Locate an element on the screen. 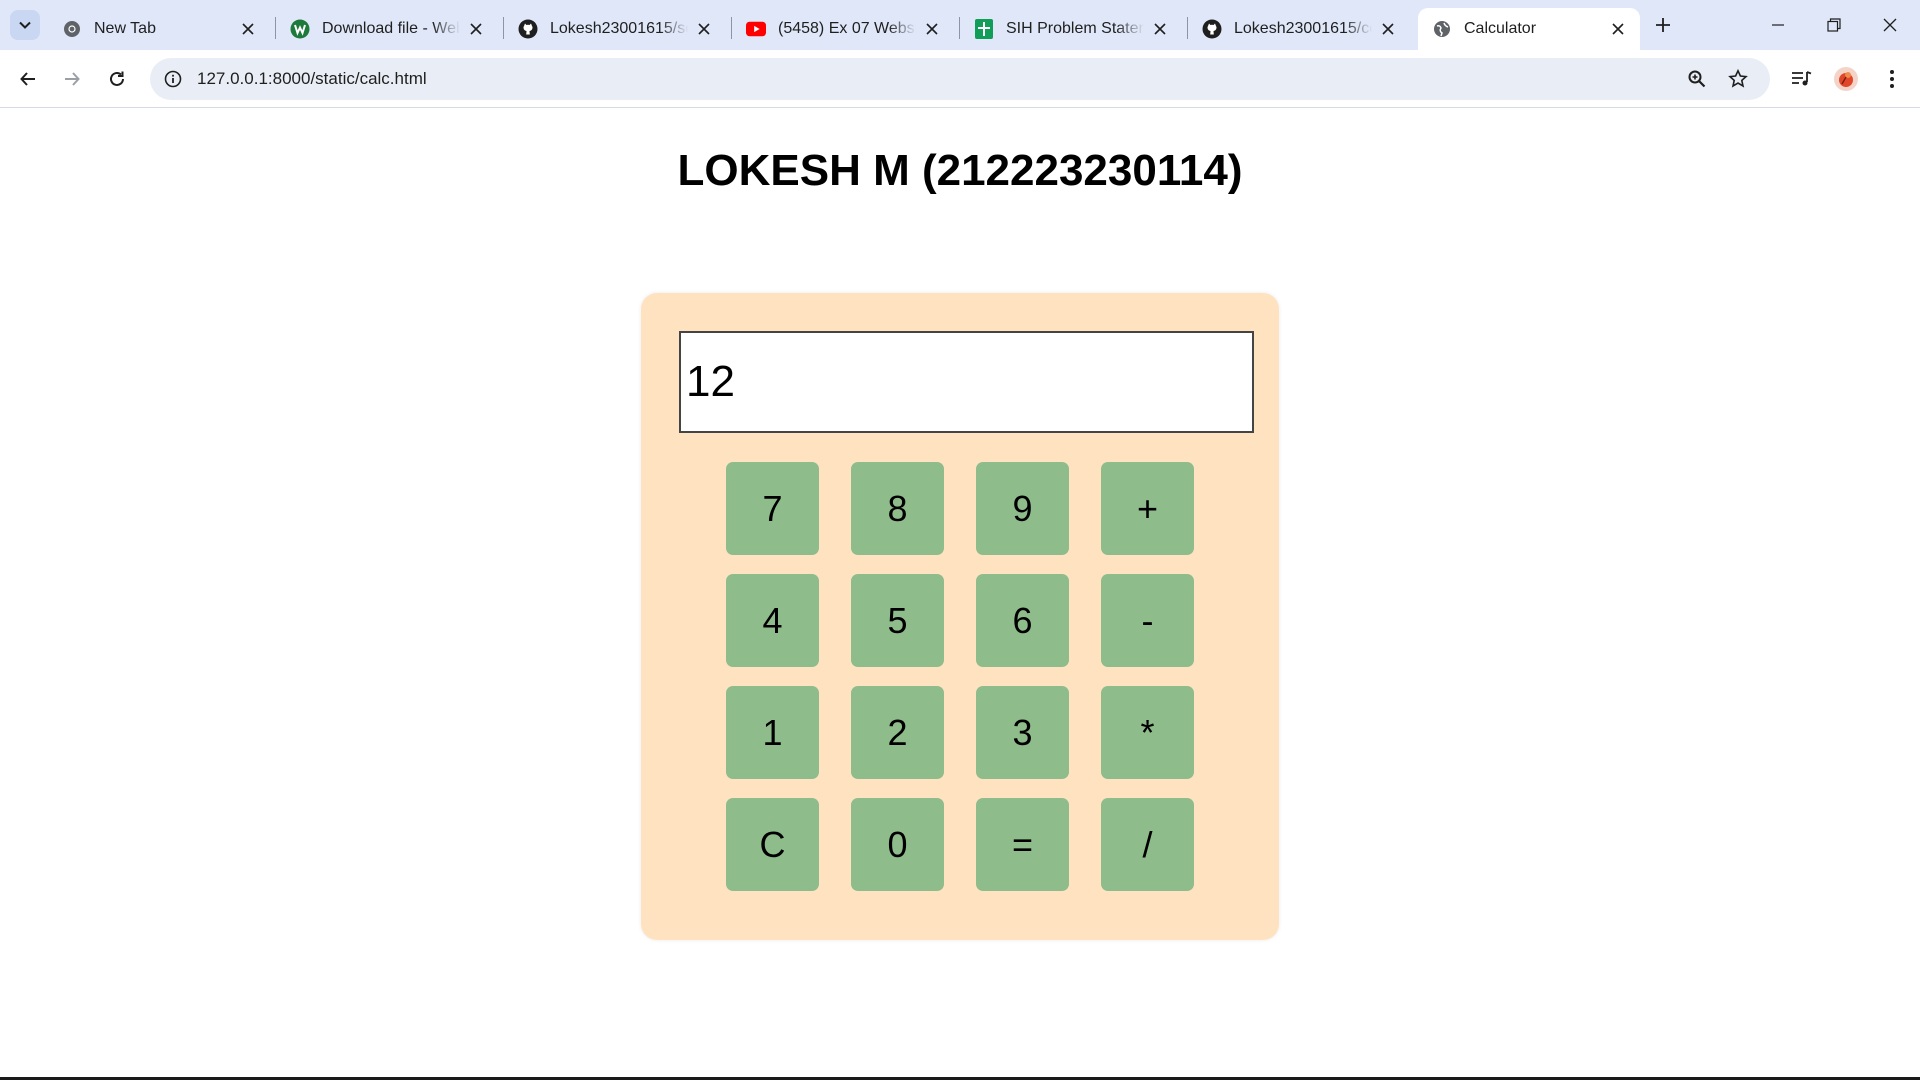 This screenshot has height=1080, width=1920. reload-button is located at coordinates (117, 79).